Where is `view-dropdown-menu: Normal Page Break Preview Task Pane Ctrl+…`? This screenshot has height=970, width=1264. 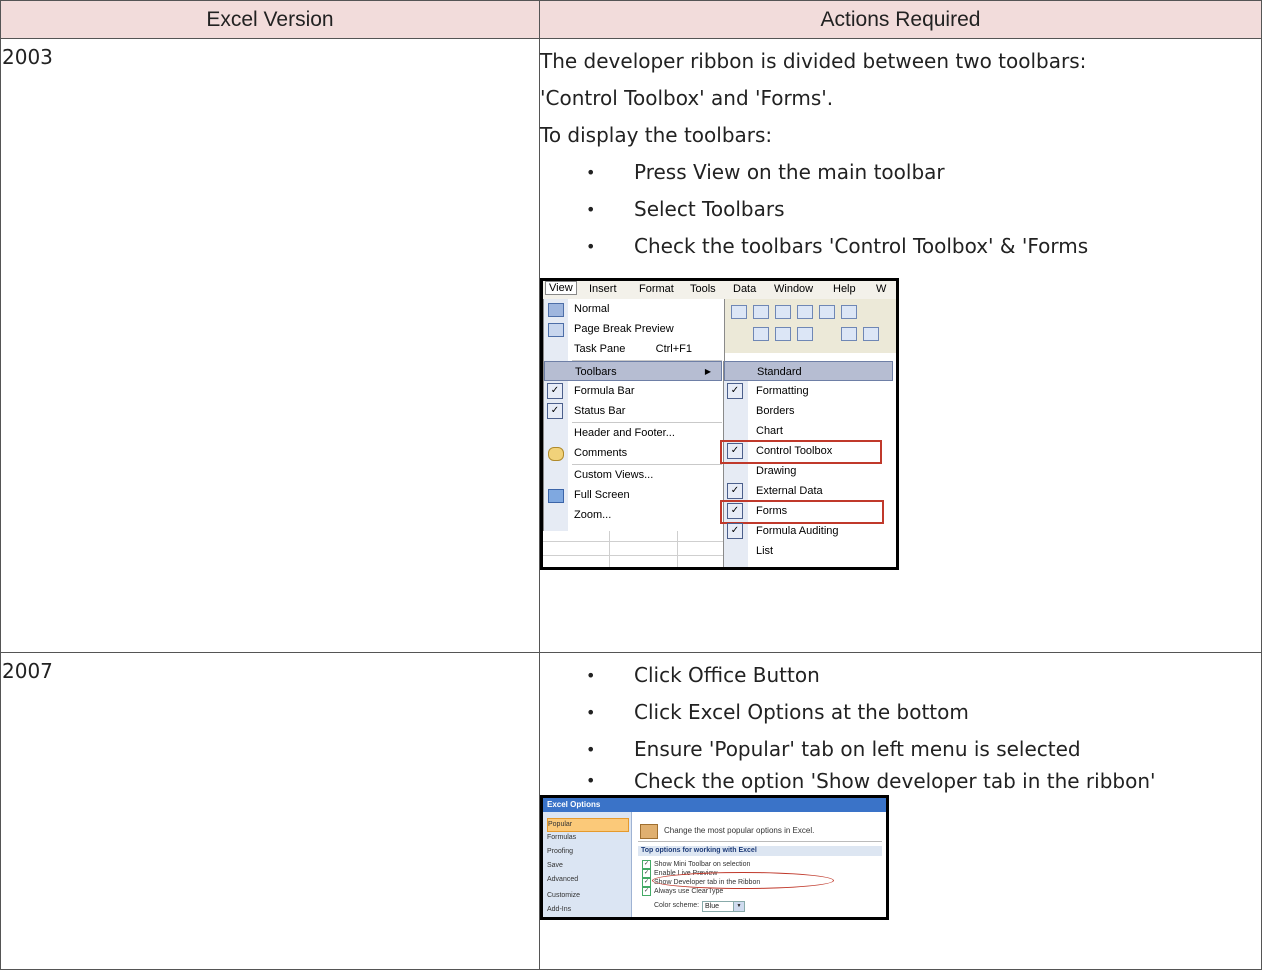 view-dropdown-menu: Normal Page Break Preview Task Pane Ctrl+… is located at coordinates (634, 415).